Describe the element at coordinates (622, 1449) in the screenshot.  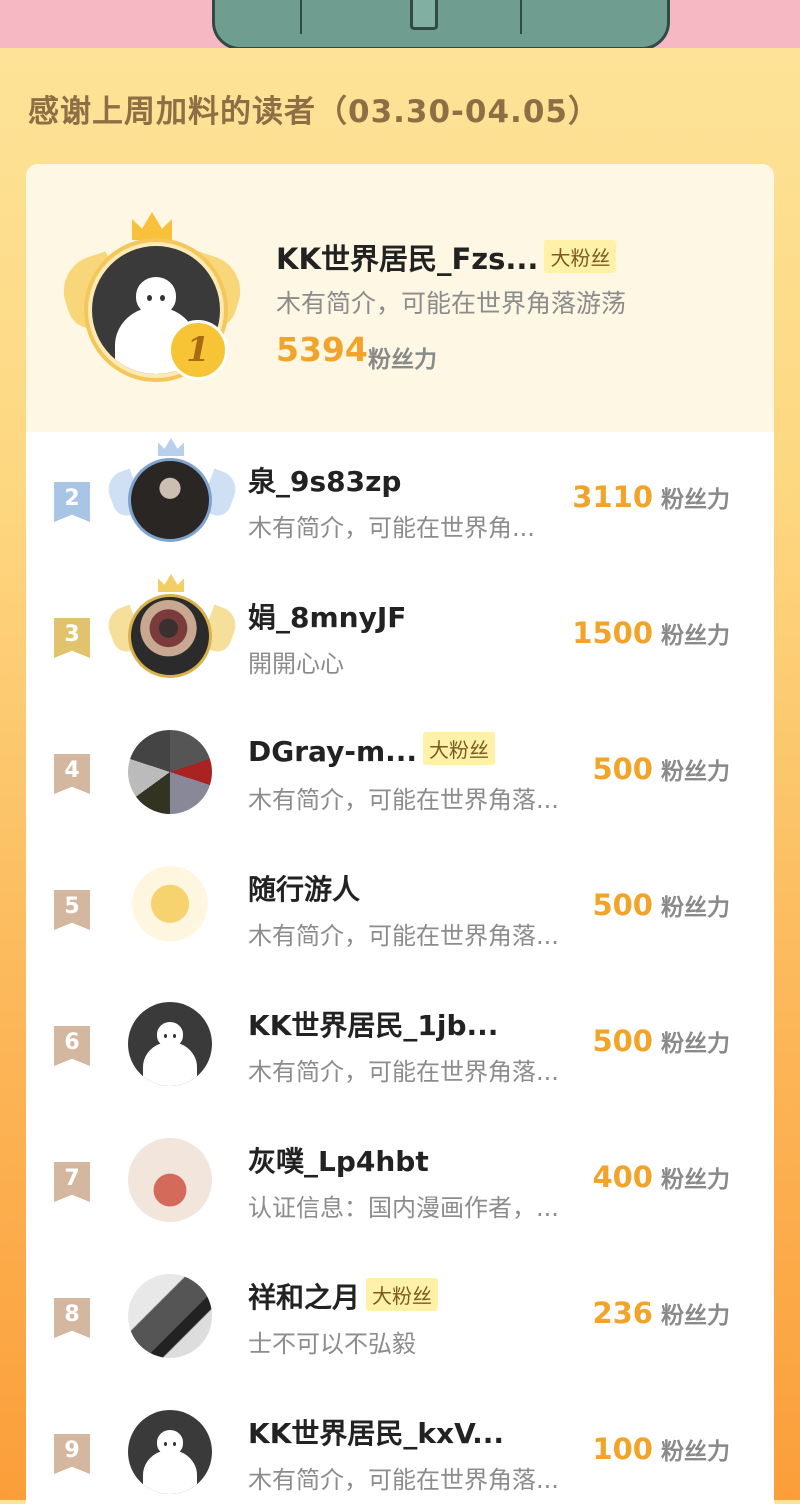
I see `fan-score: 100` at that location.